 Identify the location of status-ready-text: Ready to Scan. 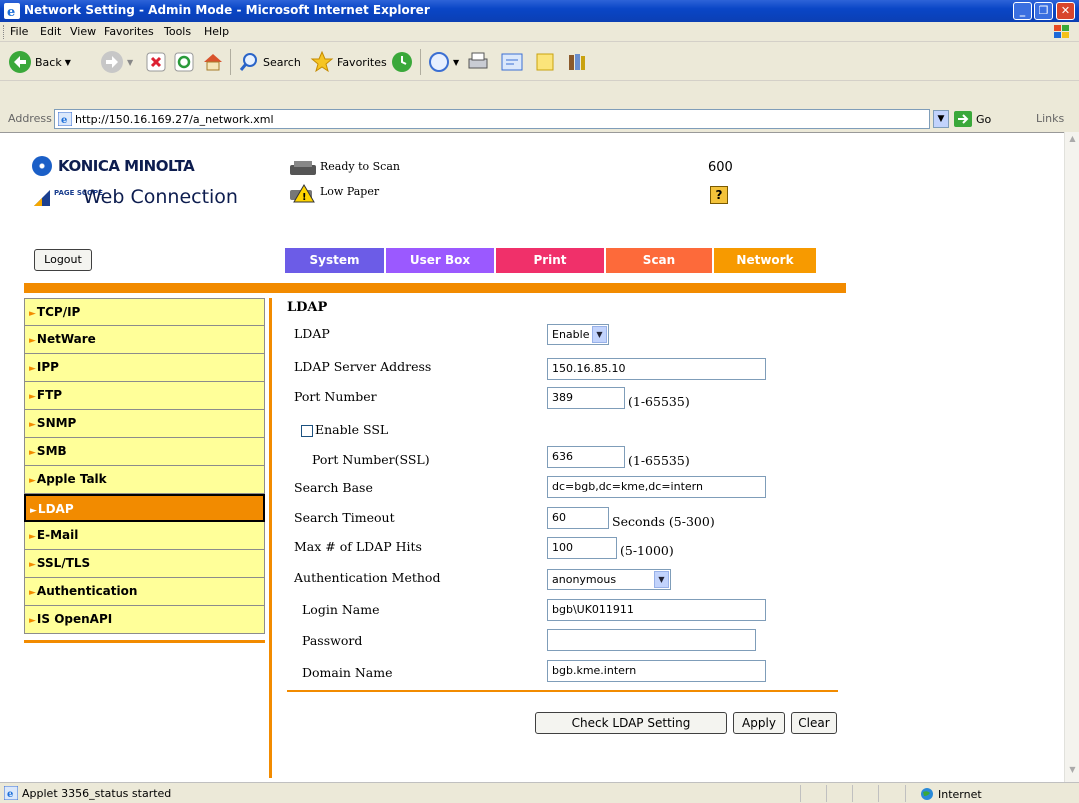
(360, 166).